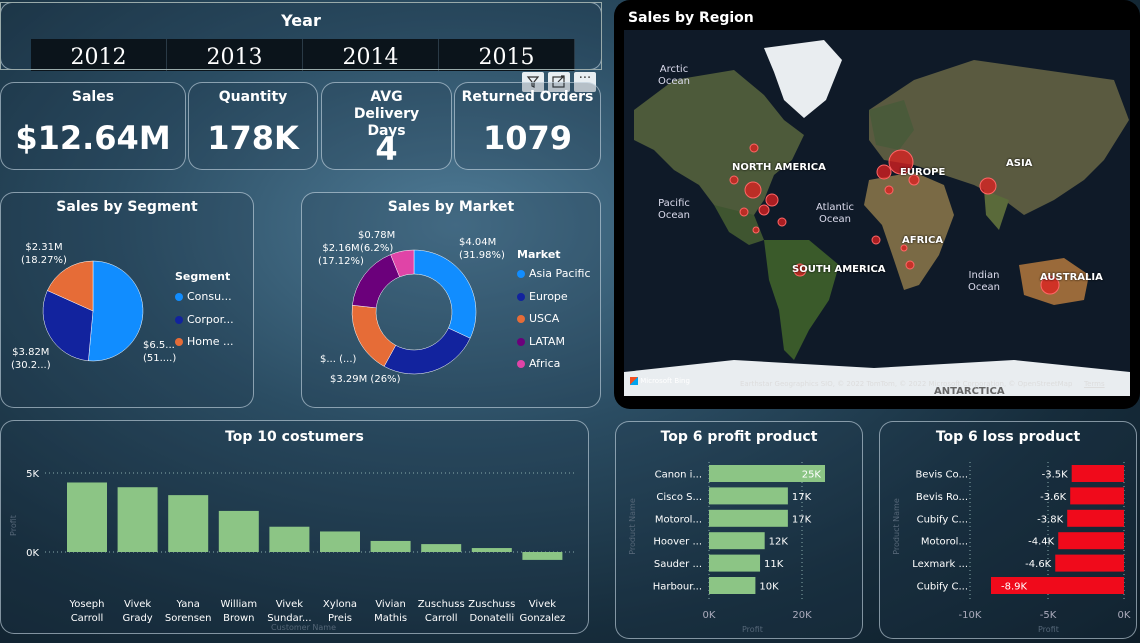  Describe the element at coordinates (238, 604) in the screenshot. I see `customer-name-label: William` at that location.